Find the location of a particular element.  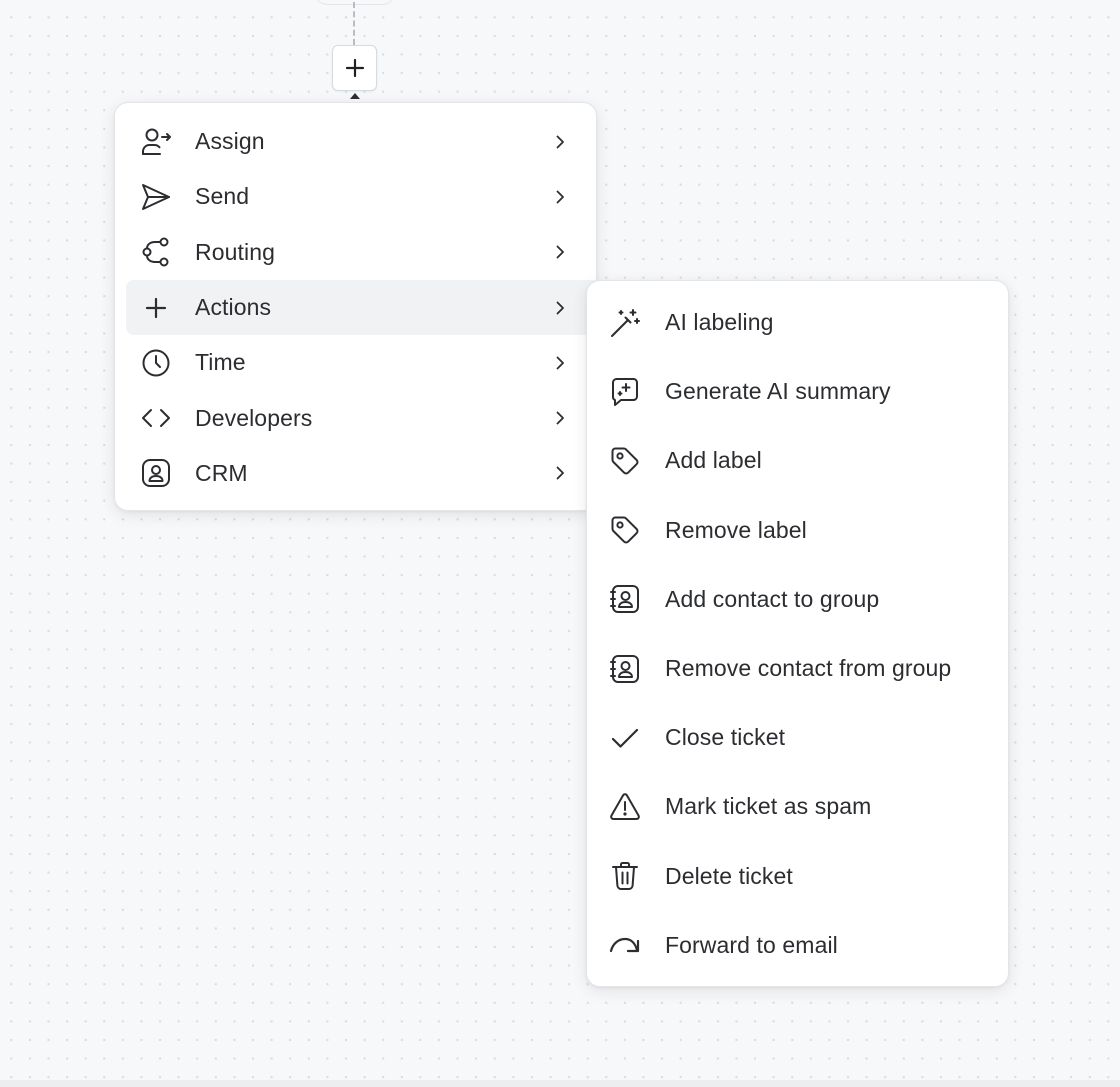

warning-icon is located at coordinates (625, 807).